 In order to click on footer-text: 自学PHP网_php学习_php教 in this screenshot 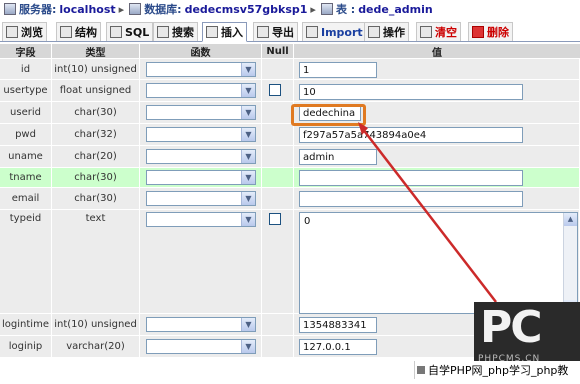, I will do `click(498, 370)`.